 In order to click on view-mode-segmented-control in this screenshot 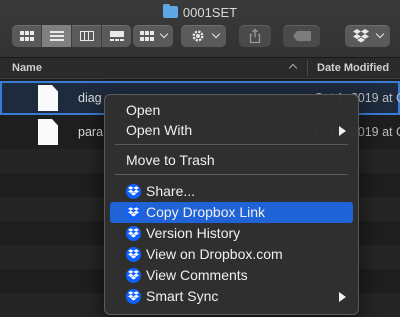, I will do `click(71, 36)`.